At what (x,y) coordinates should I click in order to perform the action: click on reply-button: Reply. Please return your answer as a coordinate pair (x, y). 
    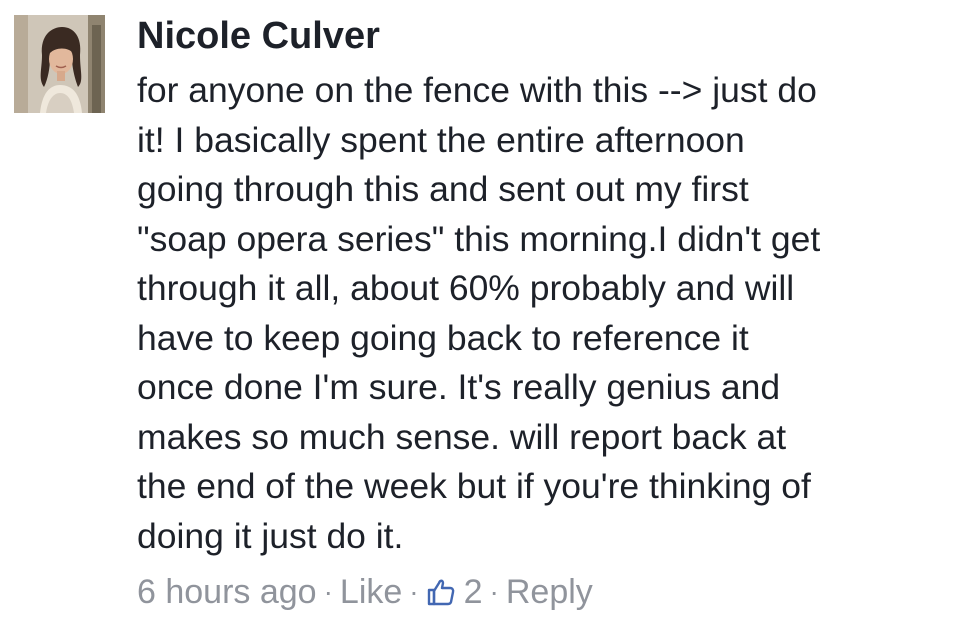
    Looking at the image, I should click on (549, 592).